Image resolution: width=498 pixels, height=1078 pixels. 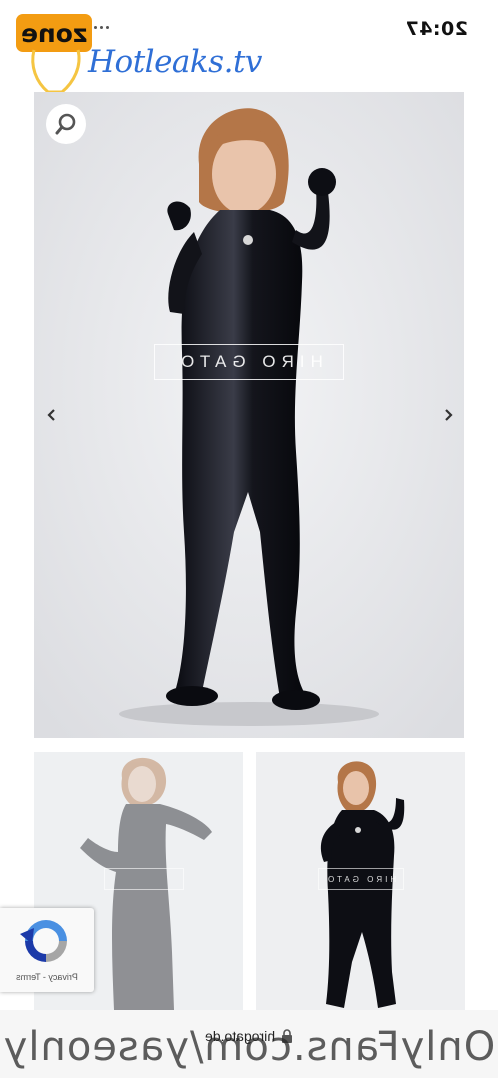 I want to click on recaptcha-logo-icon, so click(x=43, y=941).